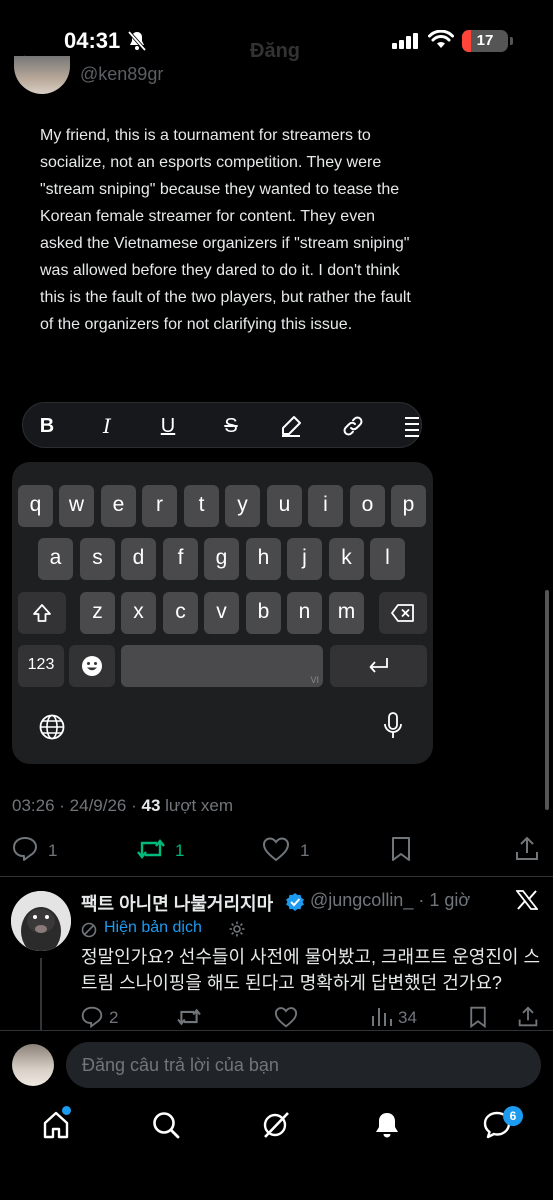 This screenshot has height=1200, width=553. I want to click on underline-button: U, so click(168, 426).